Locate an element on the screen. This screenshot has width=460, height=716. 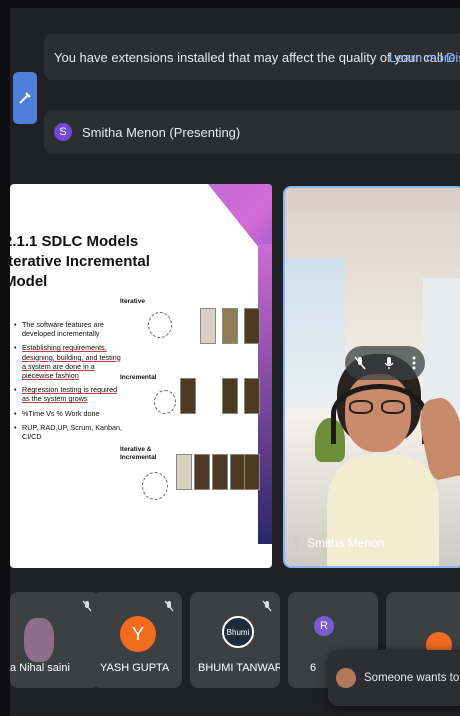
pen-icon is located at coordinates (25, 98).